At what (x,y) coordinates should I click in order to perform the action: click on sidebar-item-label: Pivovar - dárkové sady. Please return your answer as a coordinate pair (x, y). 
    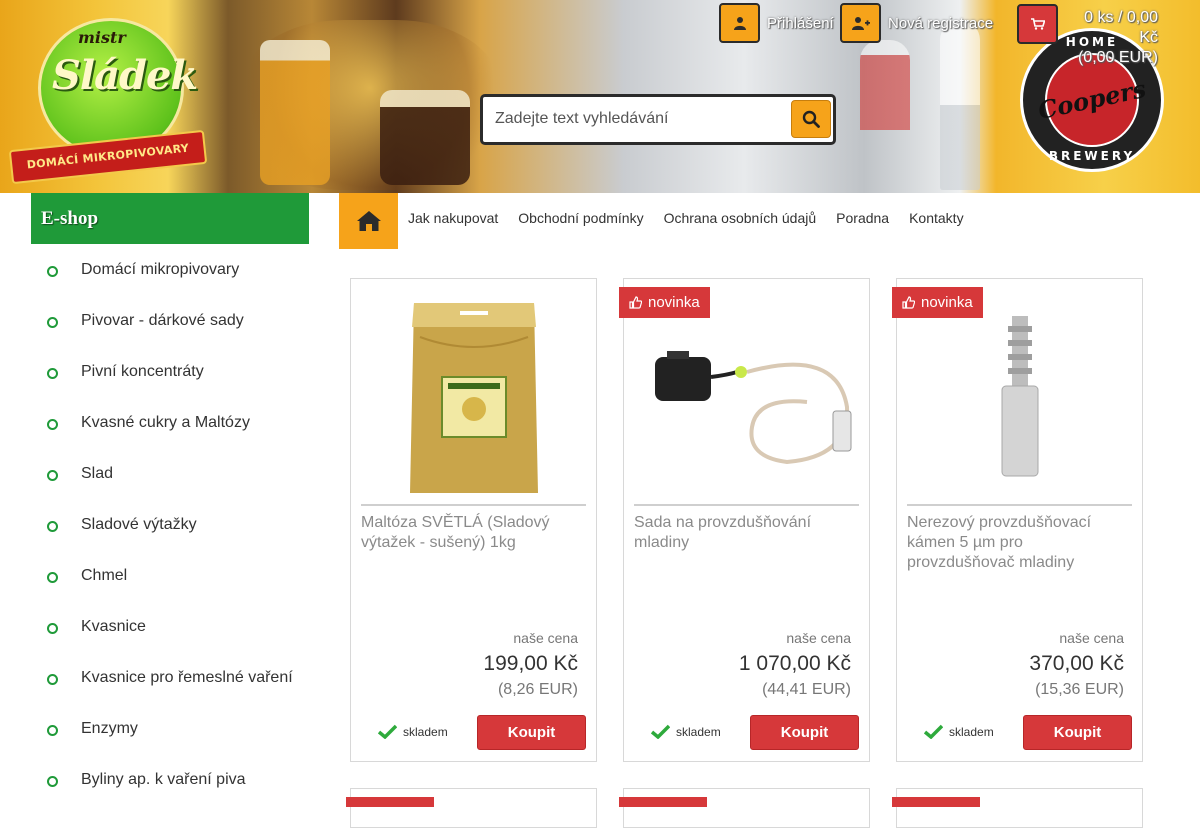
    Looking at the image, I should click on (162, 320).